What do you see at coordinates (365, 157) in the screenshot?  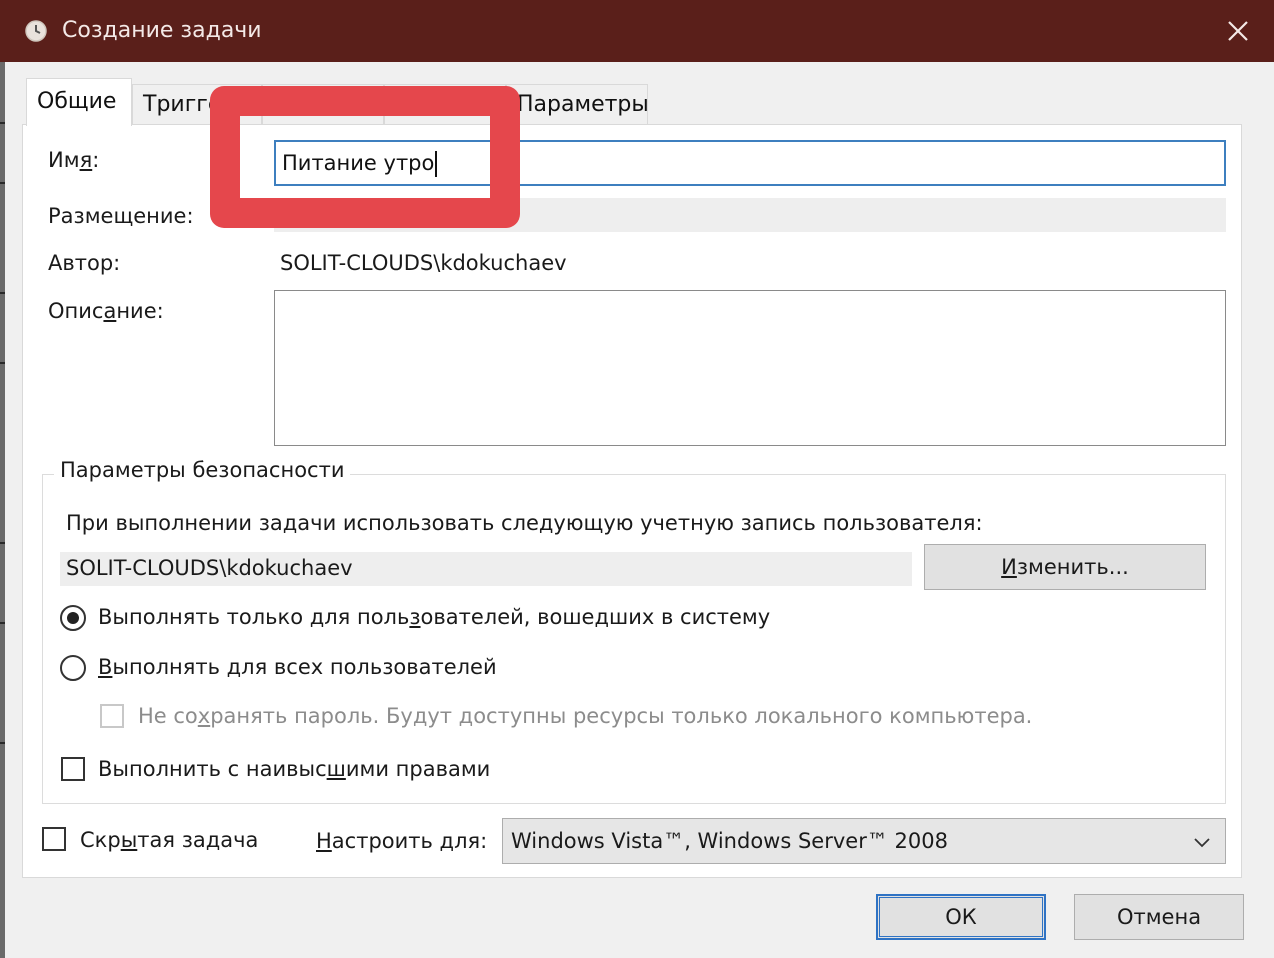 I see `highlight-annotation` at bounding box center [365, 157].